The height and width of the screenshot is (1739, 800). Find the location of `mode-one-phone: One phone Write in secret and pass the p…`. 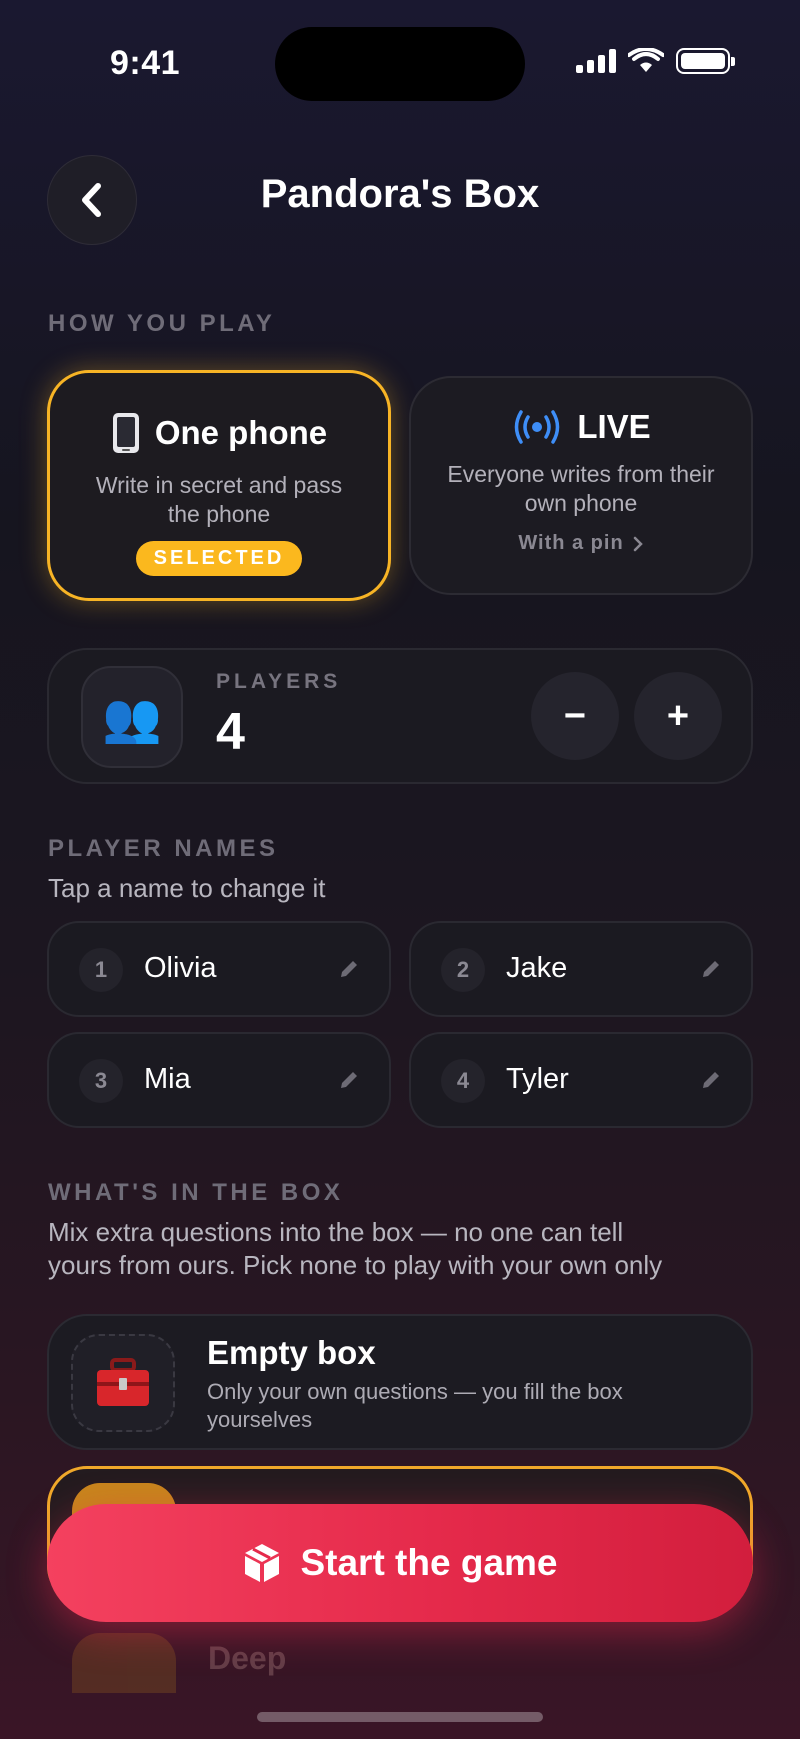

mode-one-phone: One phone Write in secret and pass the p… is located at coordinates (219, 485).